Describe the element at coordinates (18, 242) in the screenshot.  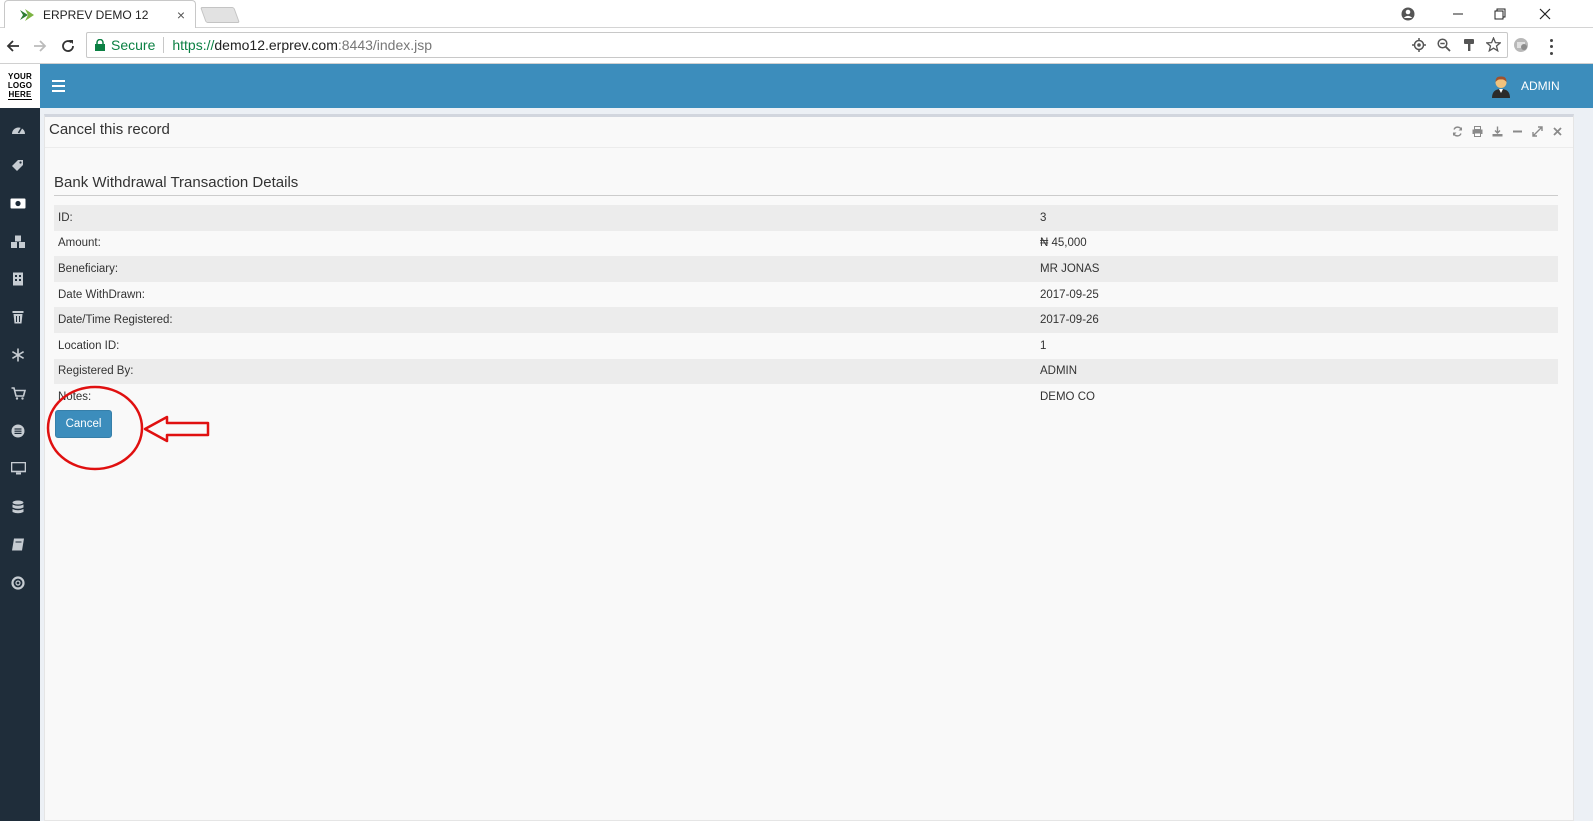
I see `cubes-icon` at that location.